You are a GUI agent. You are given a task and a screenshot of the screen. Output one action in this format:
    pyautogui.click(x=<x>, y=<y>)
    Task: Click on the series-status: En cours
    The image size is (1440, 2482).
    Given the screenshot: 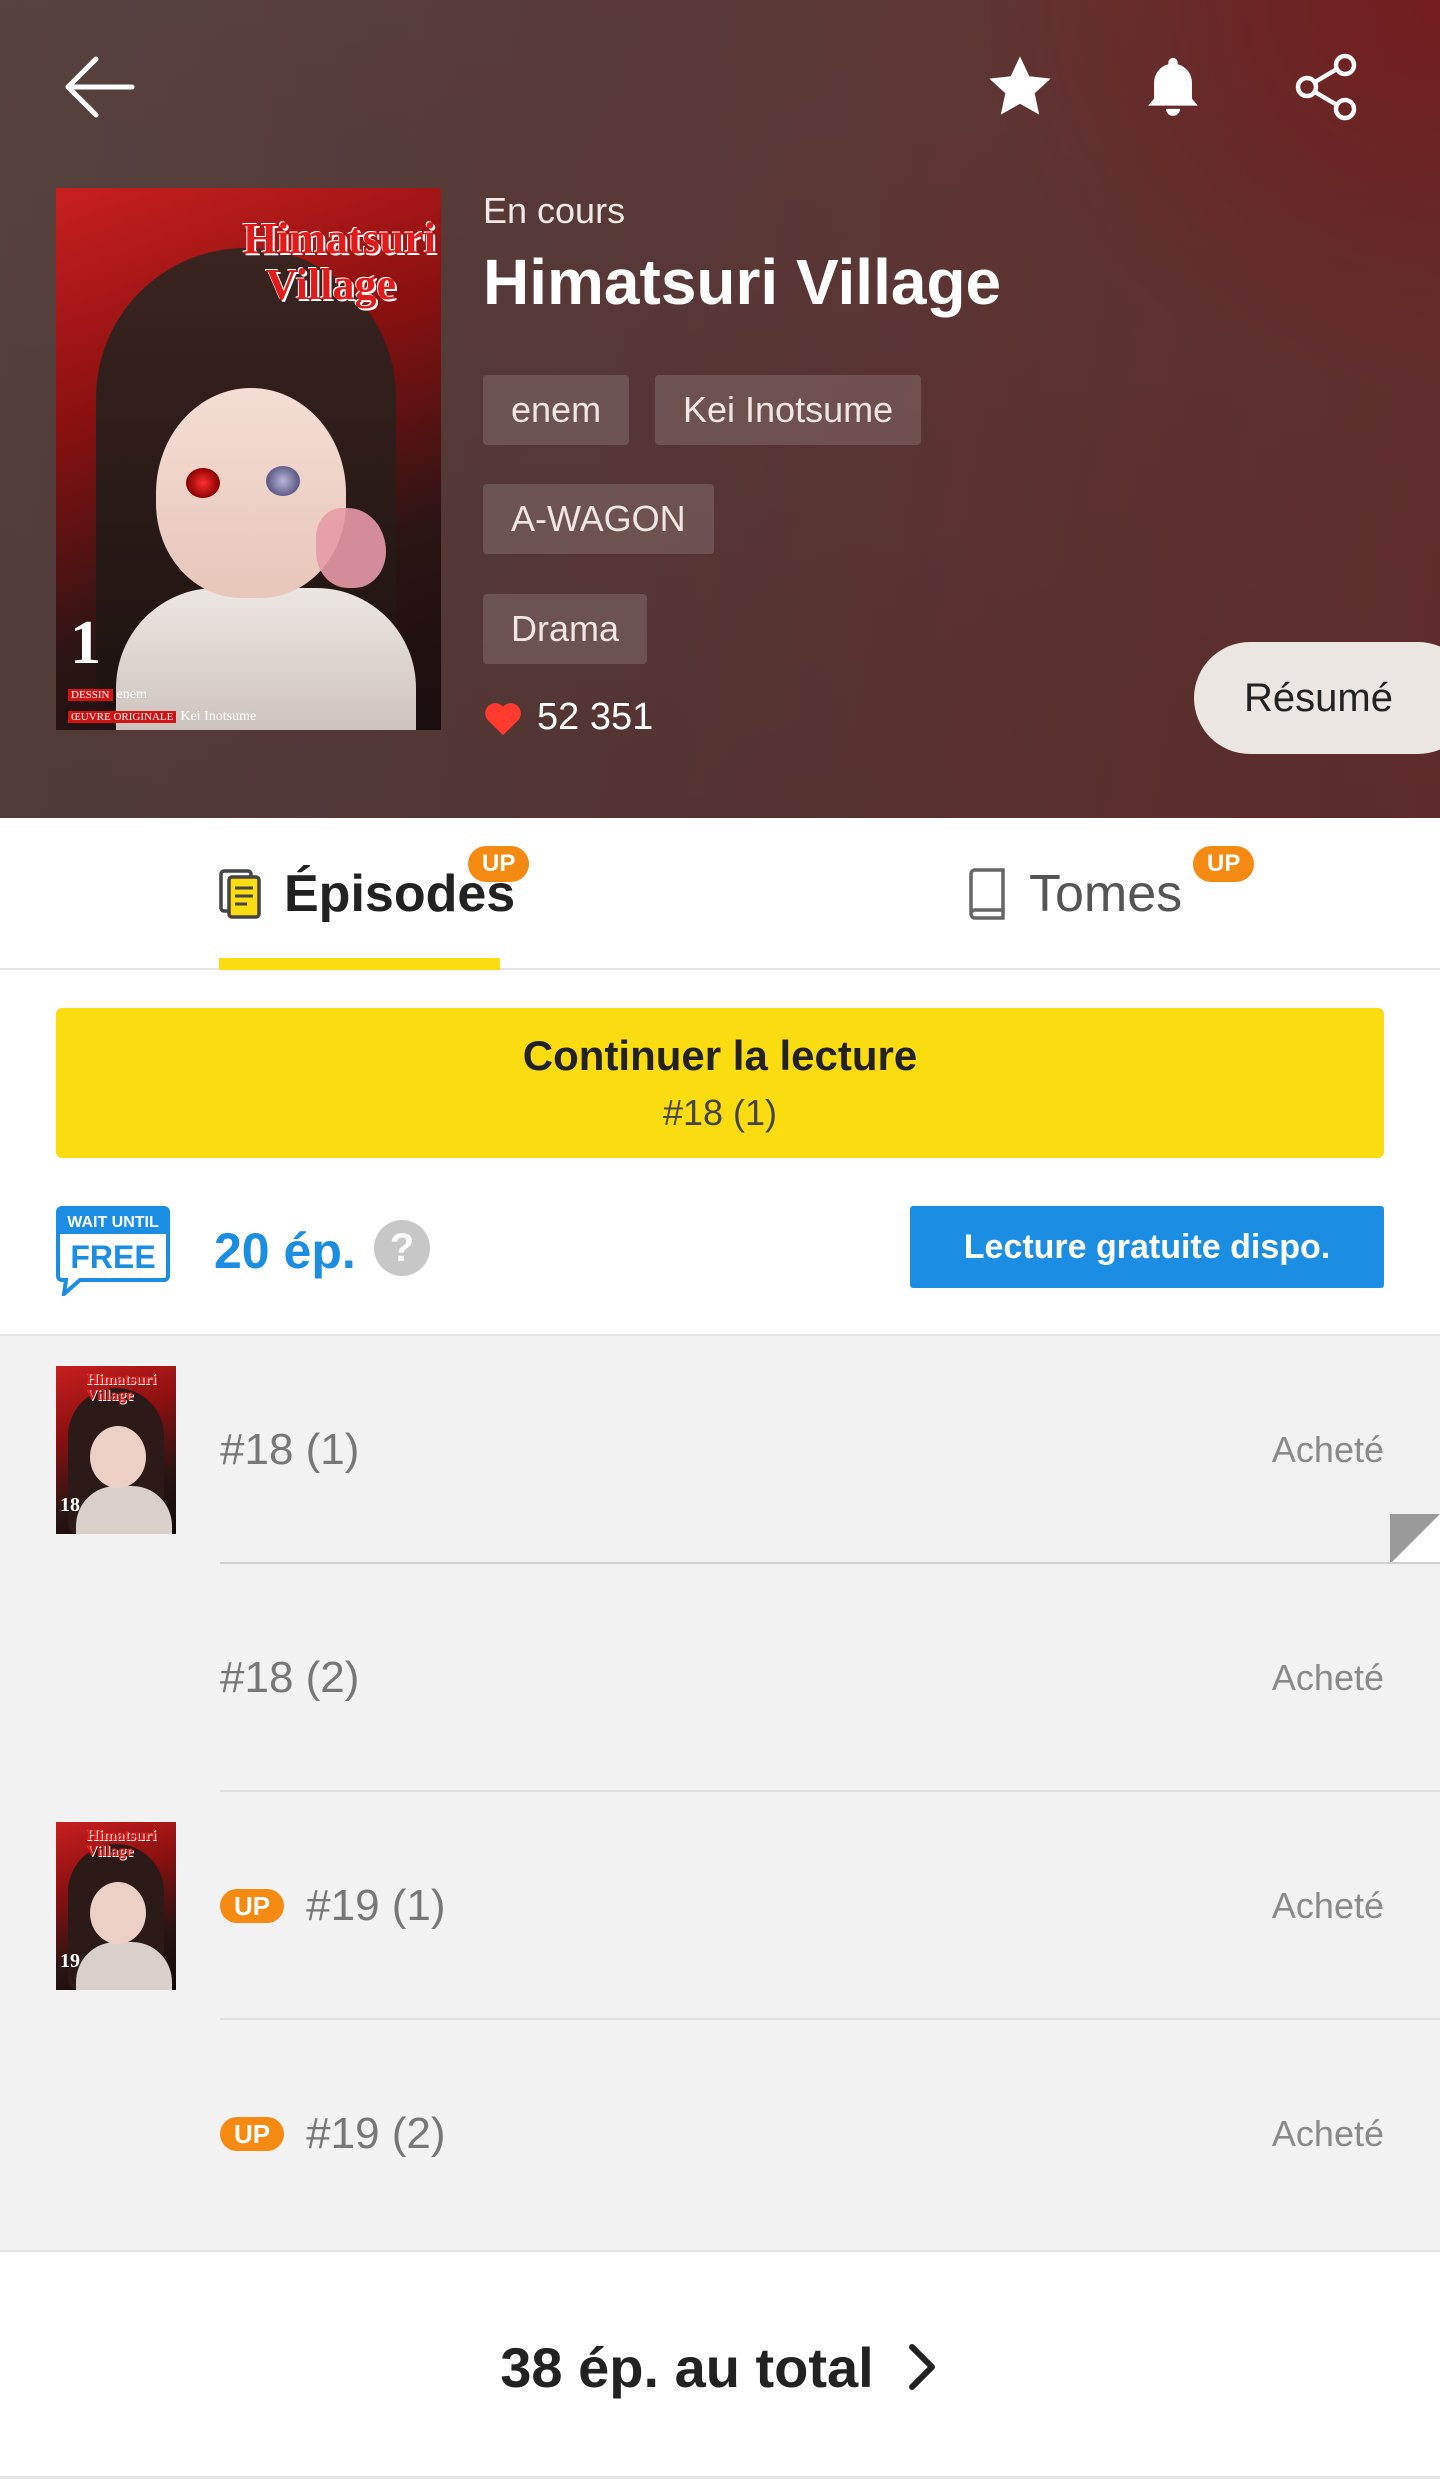 What is the action you would take?
    pyautogui.click(x=554, y=210)
    